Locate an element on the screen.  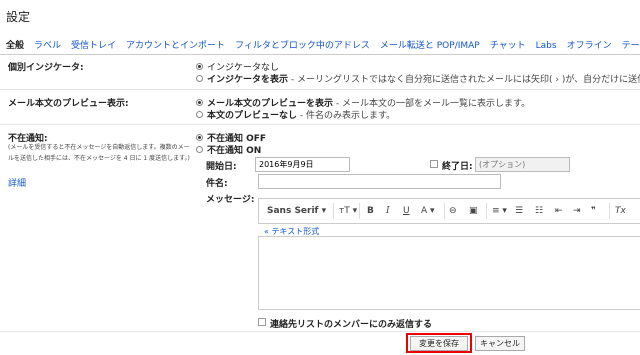
cancel-button: キャンセル is located at coordinates (500, 343).